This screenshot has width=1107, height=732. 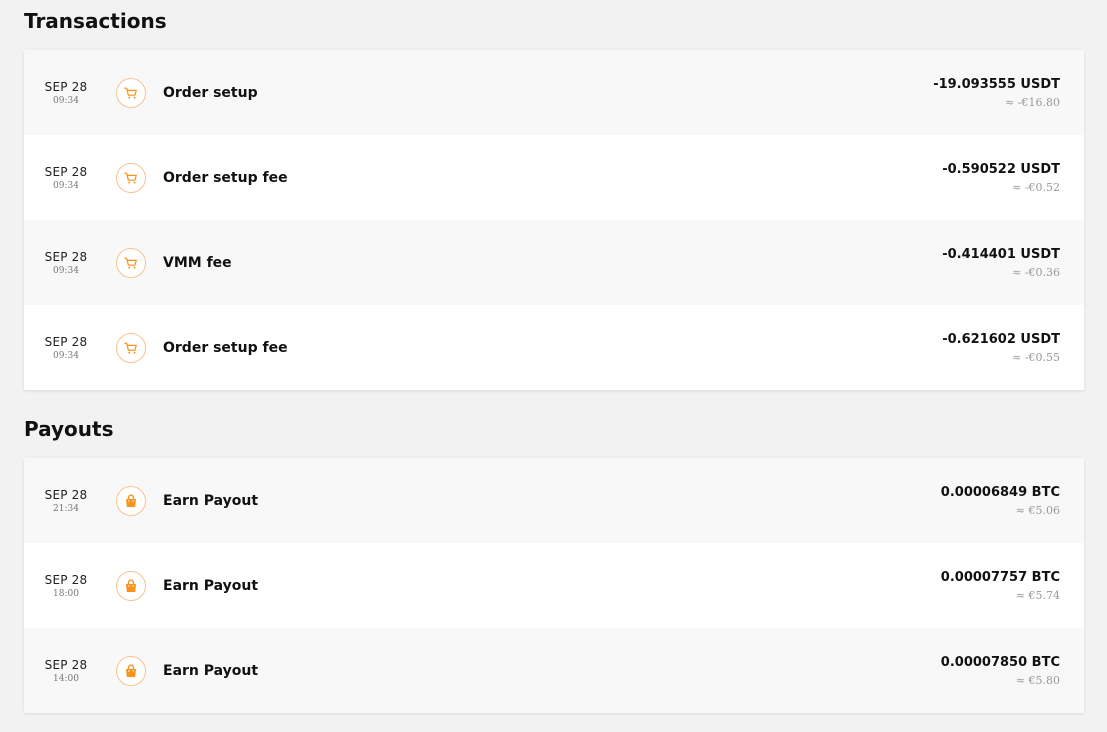 I want to click on amount-fiat: ≈ €5.74, so click(x=1037, y=595).